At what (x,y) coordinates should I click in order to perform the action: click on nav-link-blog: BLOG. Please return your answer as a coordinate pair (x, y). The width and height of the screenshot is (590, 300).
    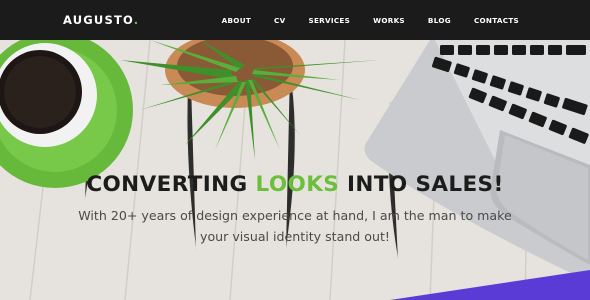
    Looking at the image, I should click on (439, 20).